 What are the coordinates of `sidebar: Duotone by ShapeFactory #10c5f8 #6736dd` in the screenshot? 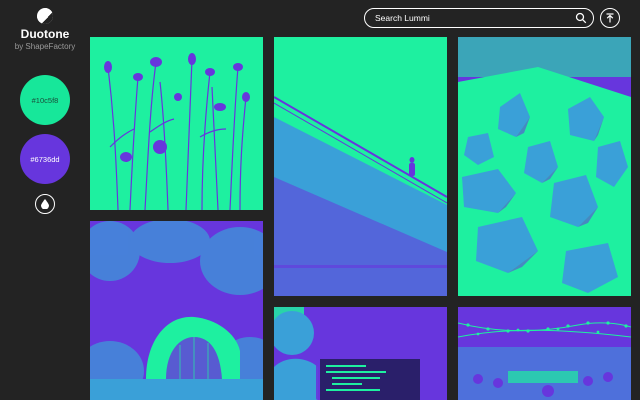 It's located at (45, 200).